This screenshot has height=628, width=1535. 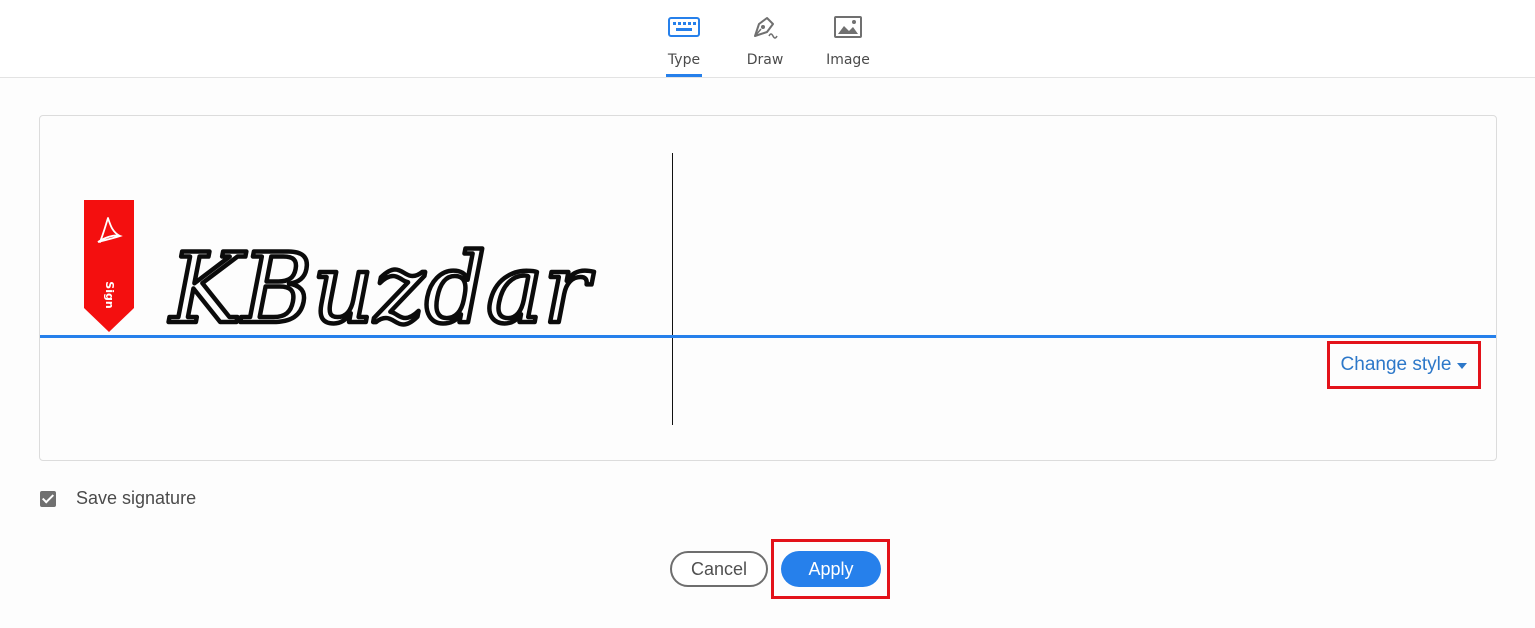 I want to click on signature-text: KBuzdar, so click(x=381, y=289).